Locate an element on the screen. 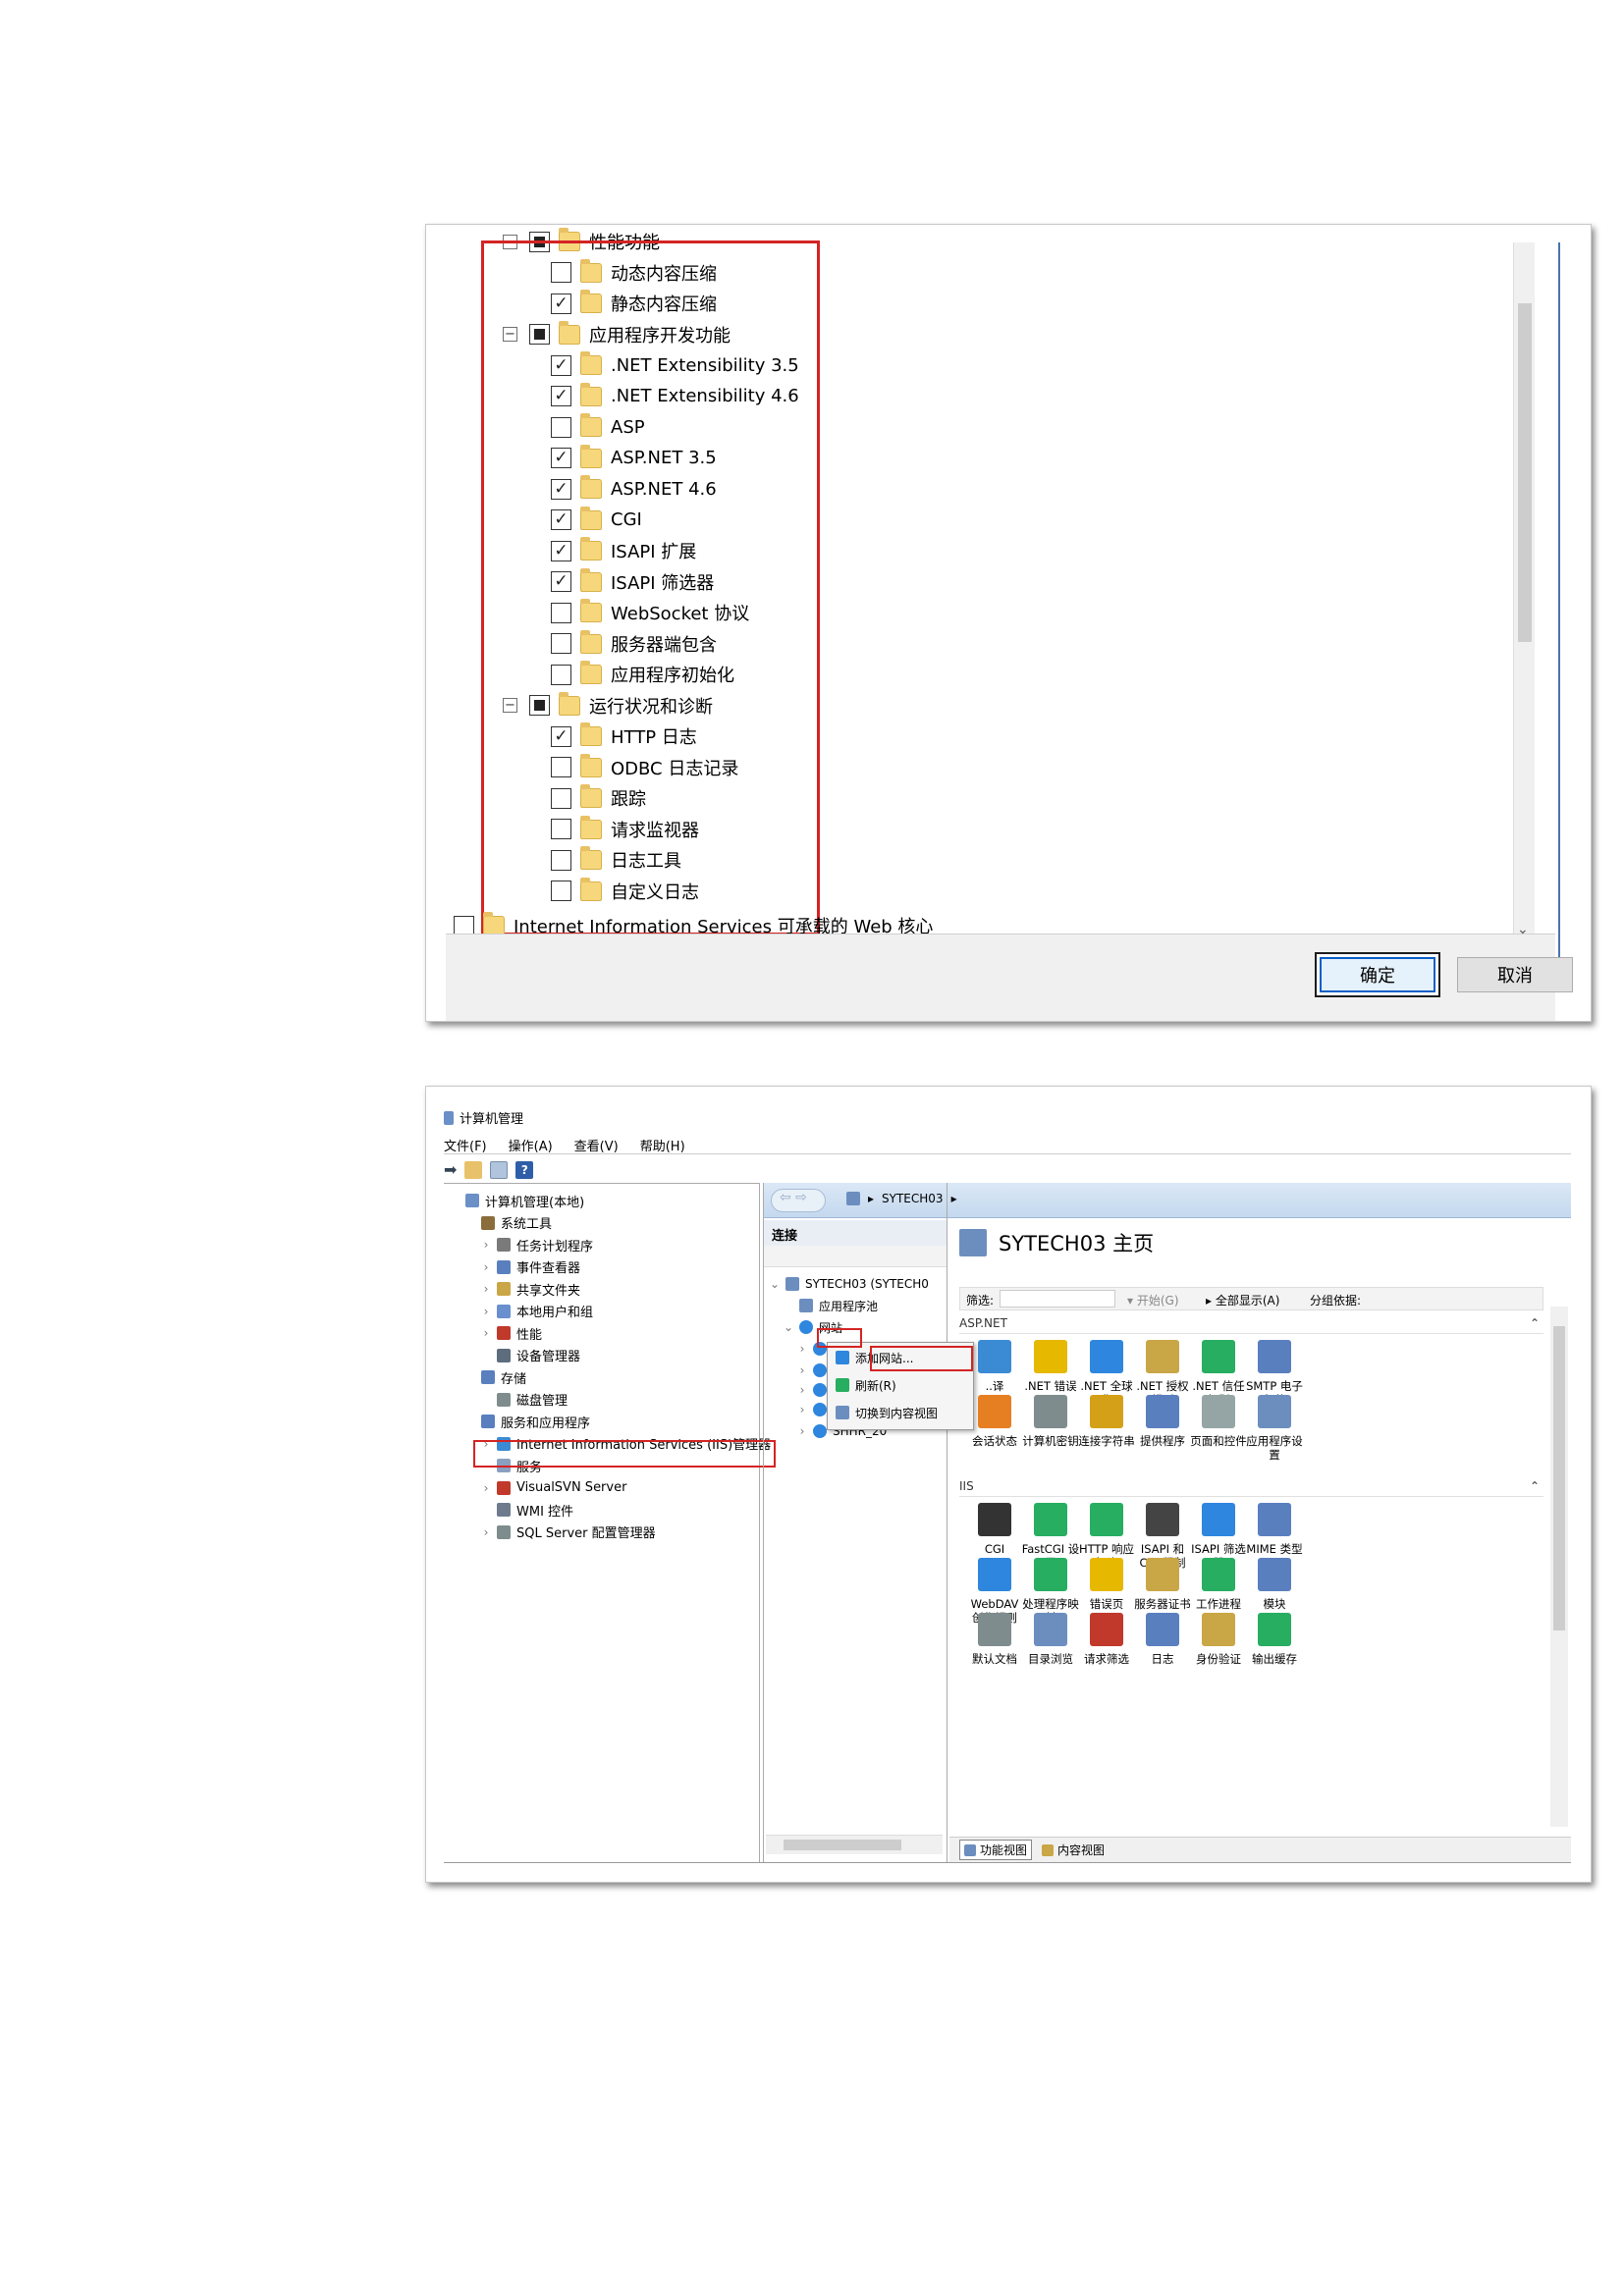 The width and height of the screenshot is (1624, 2296). console-tree-label: 任务计划程序 is located at coordinates (555, 1247).